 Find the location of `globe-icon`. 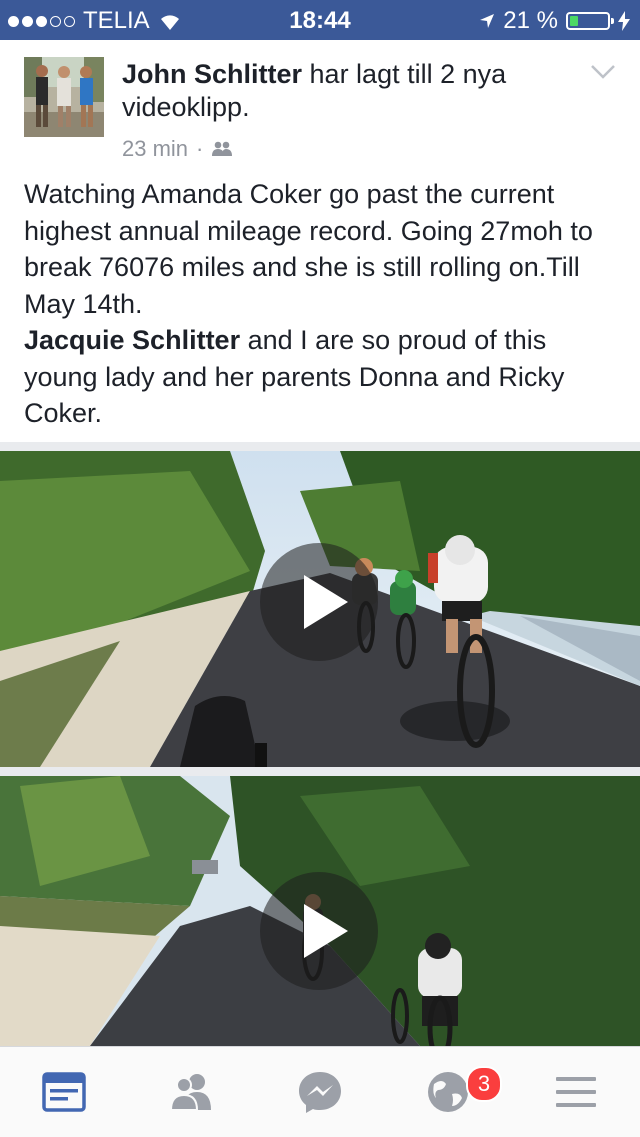

globe-icon is located at coordinates (448, 1092).